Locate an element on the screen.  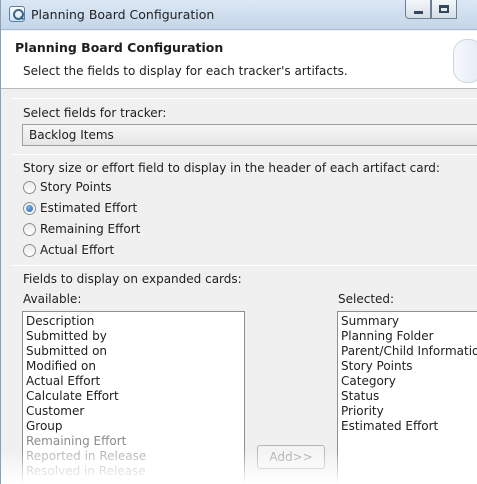
radio-label: Story Points is located at coordinates (76, 187).